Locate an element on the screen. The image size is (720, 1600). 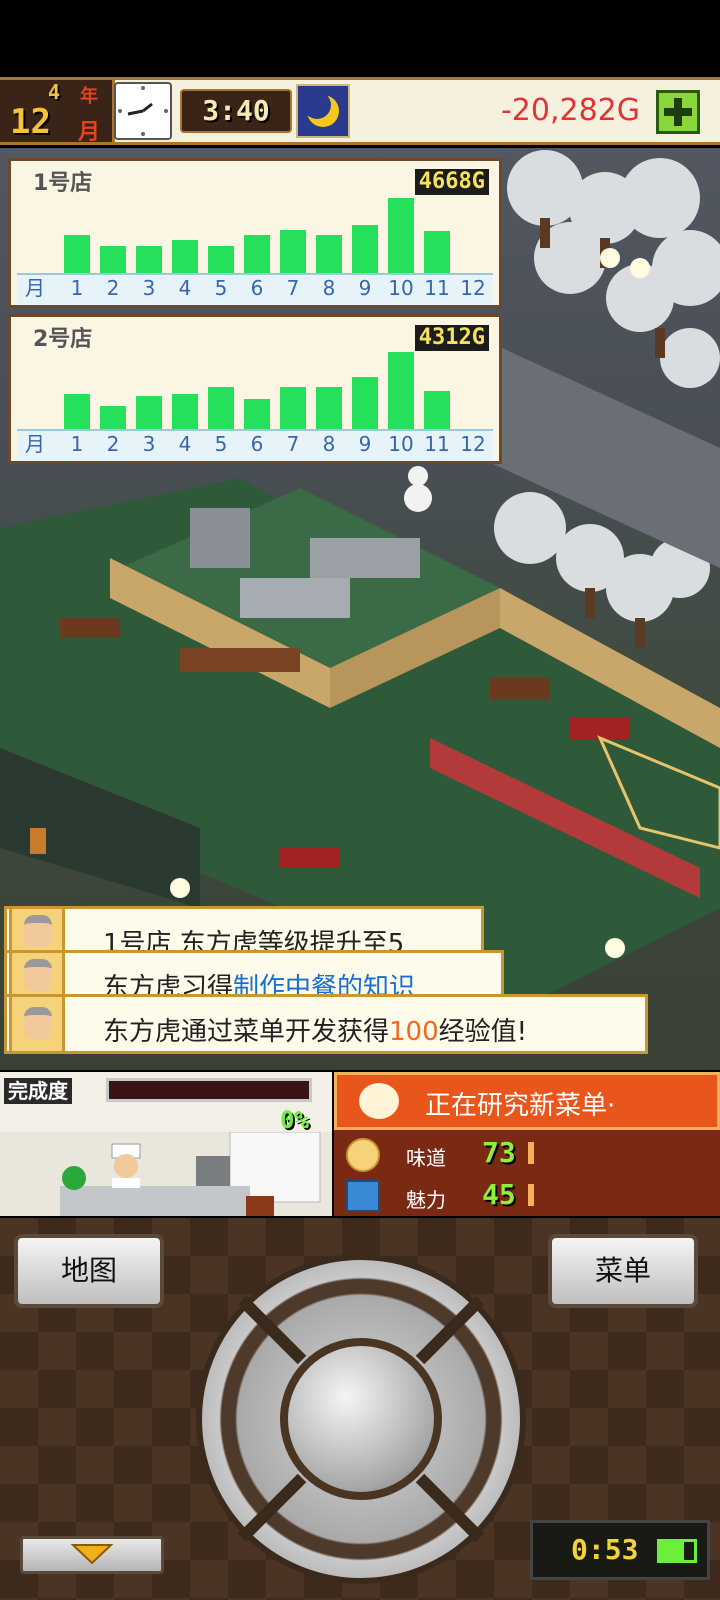
collapse-button is located at coordinates (92, 1555).